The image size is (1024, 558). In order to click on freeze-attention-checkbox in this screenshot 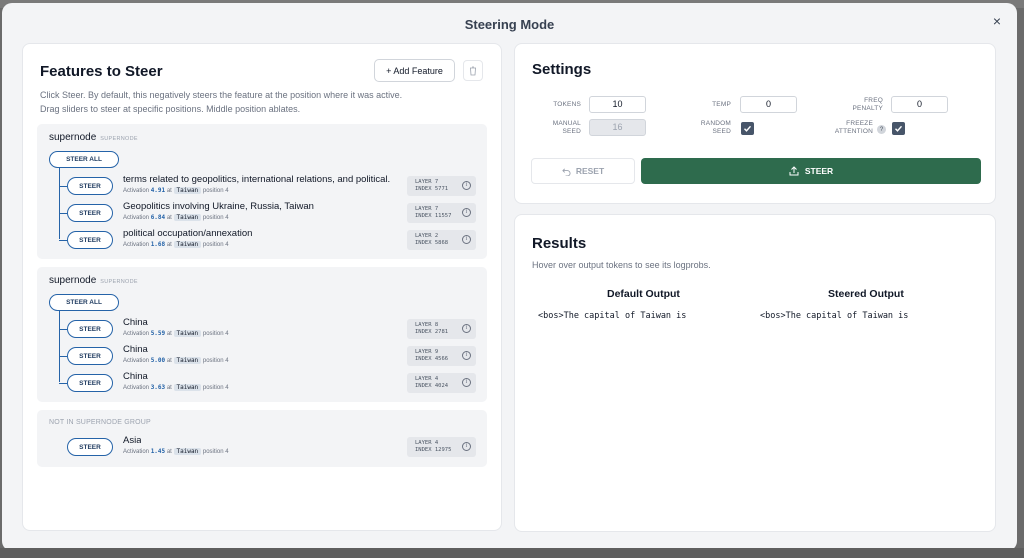, I will do `click(898, 128)`.